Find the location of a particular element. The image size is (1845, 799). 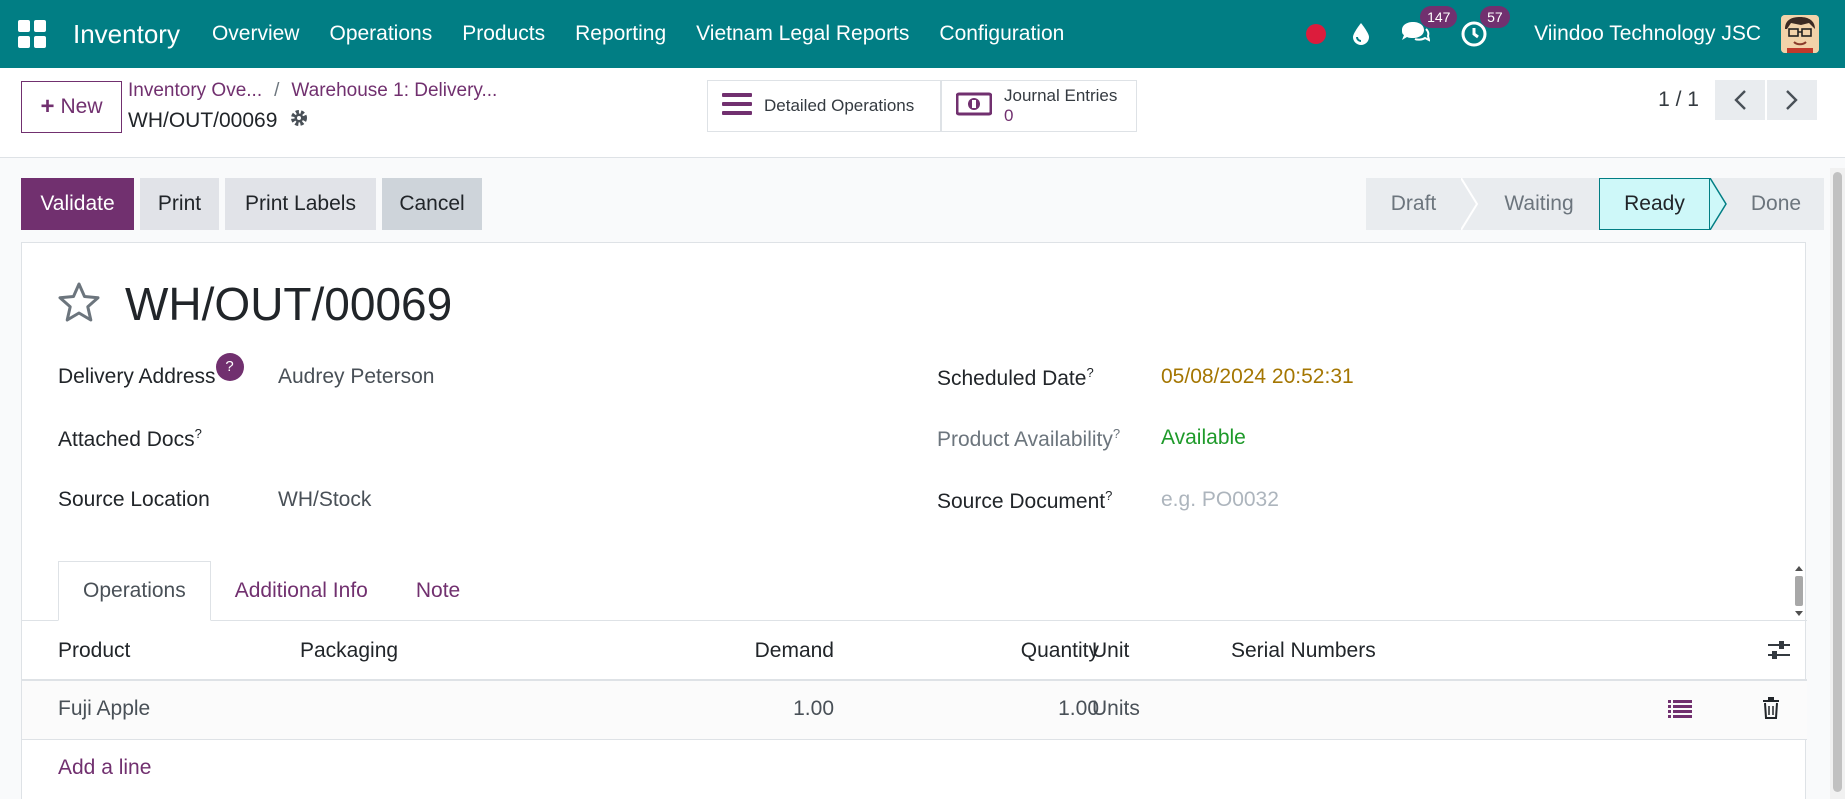

messages-badge: 147 is located at coordinates (1439, 17).